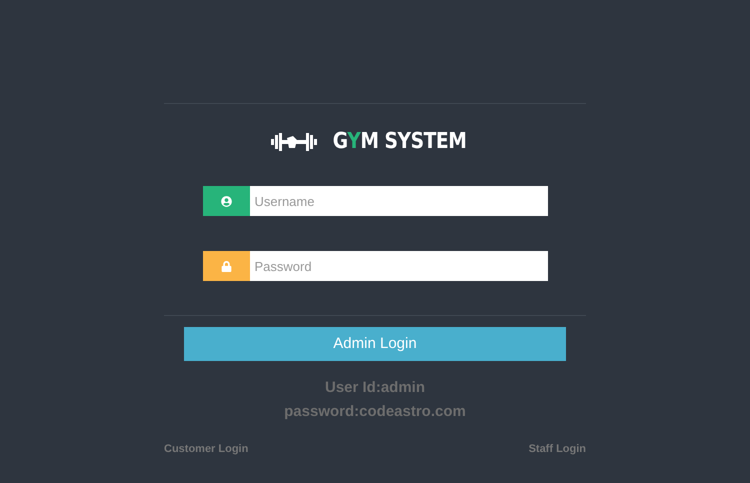 This screenshot has width=750, height=483. What do you see at coordinates (375, 388) in the screenshot?
I see `credentials-text: User Id:admin` at bounding box center [375, 388].